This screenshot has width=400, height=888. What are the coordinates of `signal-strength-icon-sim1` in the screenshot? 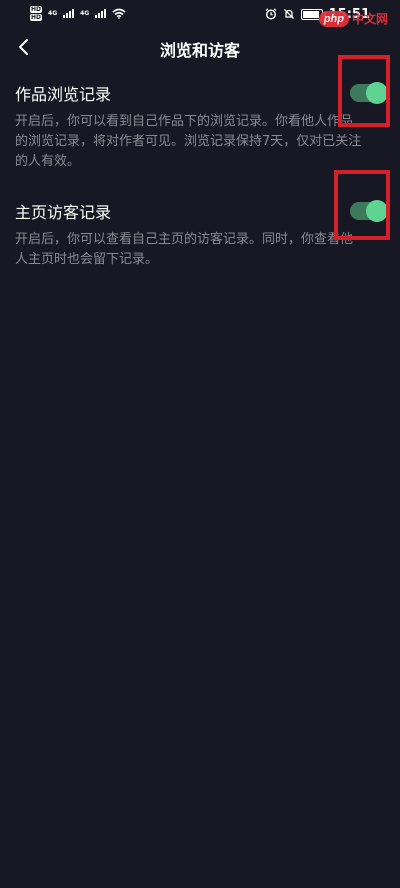 It's located at (69, 13).